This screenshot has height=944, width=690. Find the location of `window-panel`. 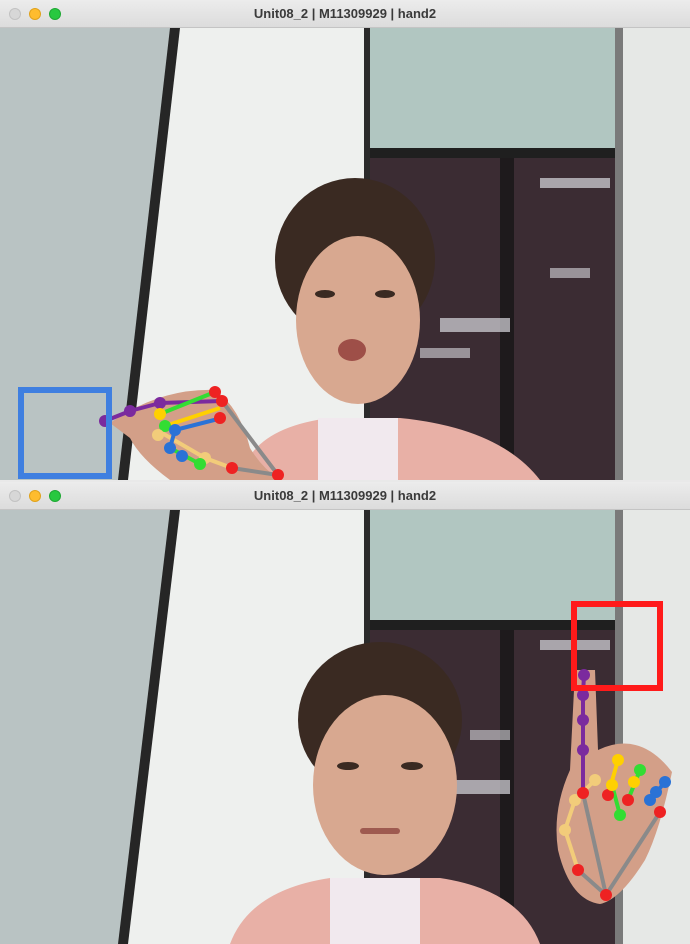

window-panel is located at coordinates (500, 88).